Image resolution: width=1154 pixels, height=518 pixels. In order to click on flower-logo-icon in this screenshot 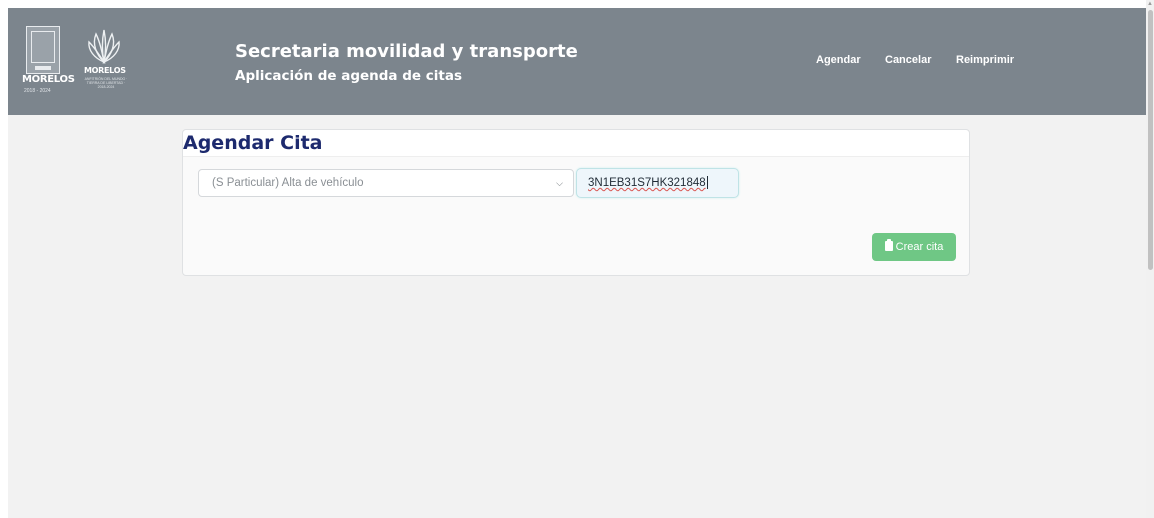, I will do `click(104, 47)`.